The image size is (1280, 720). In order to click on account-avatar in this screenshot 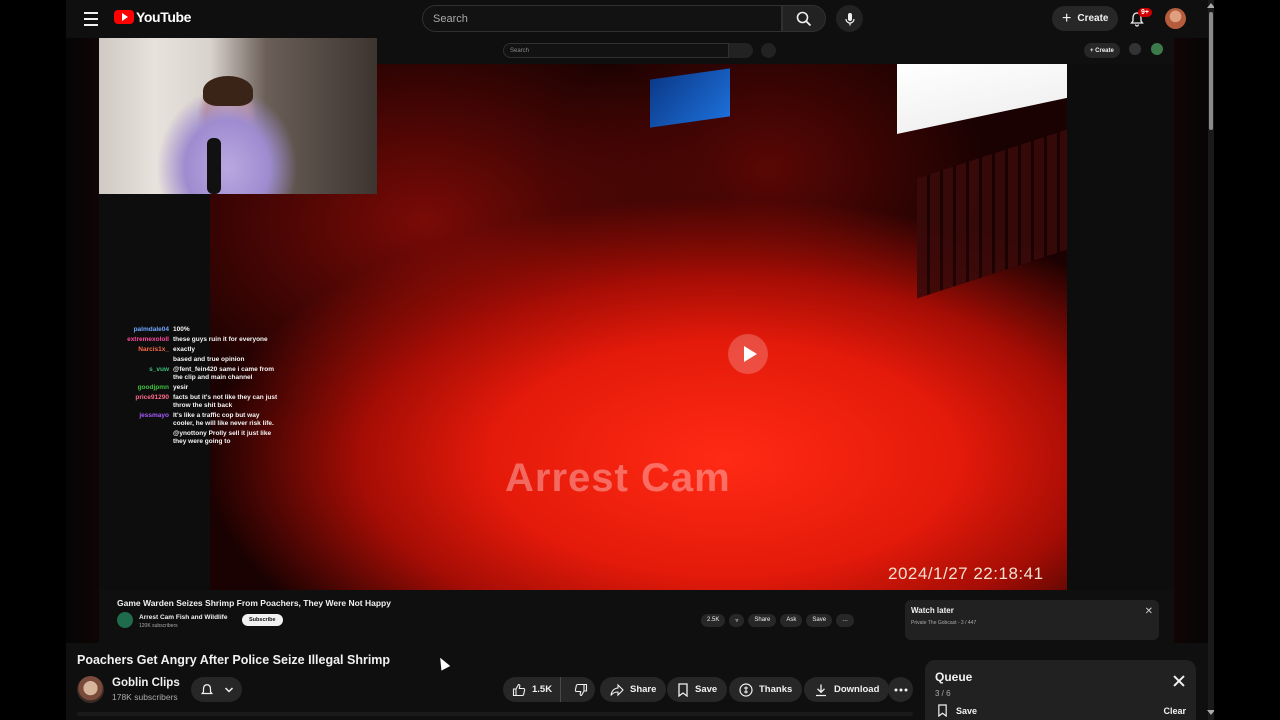, I will do `click(1175, 18)`.